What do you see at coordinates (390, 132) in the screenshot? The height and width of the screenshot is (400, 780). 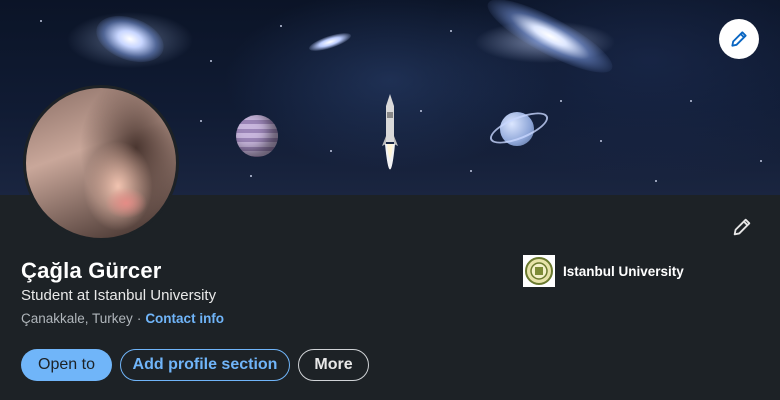 I see `rocket-icon` at bounding box center [390, 132].